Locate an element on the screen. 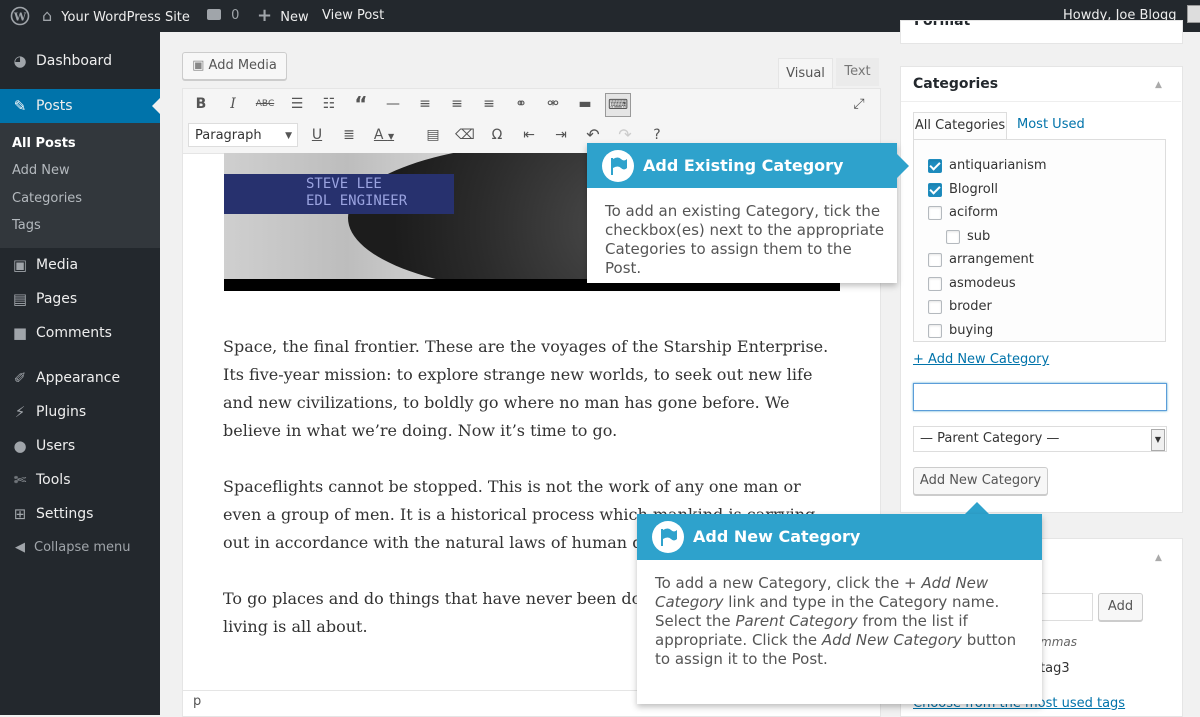  new-content-link: + New is located at coordinates (283, 16).